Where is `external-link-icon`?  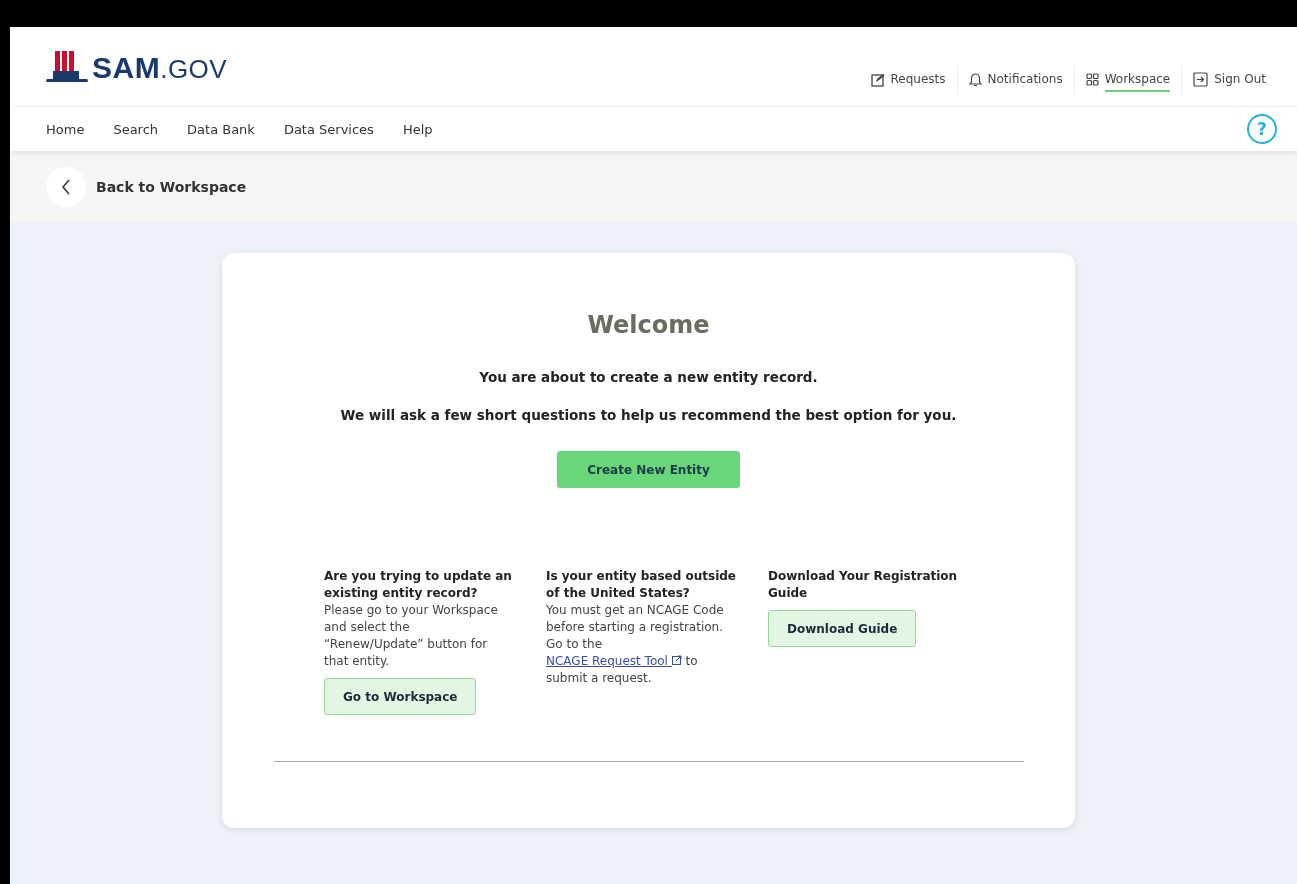 external-link-icon is located at coordinates (676, 660).